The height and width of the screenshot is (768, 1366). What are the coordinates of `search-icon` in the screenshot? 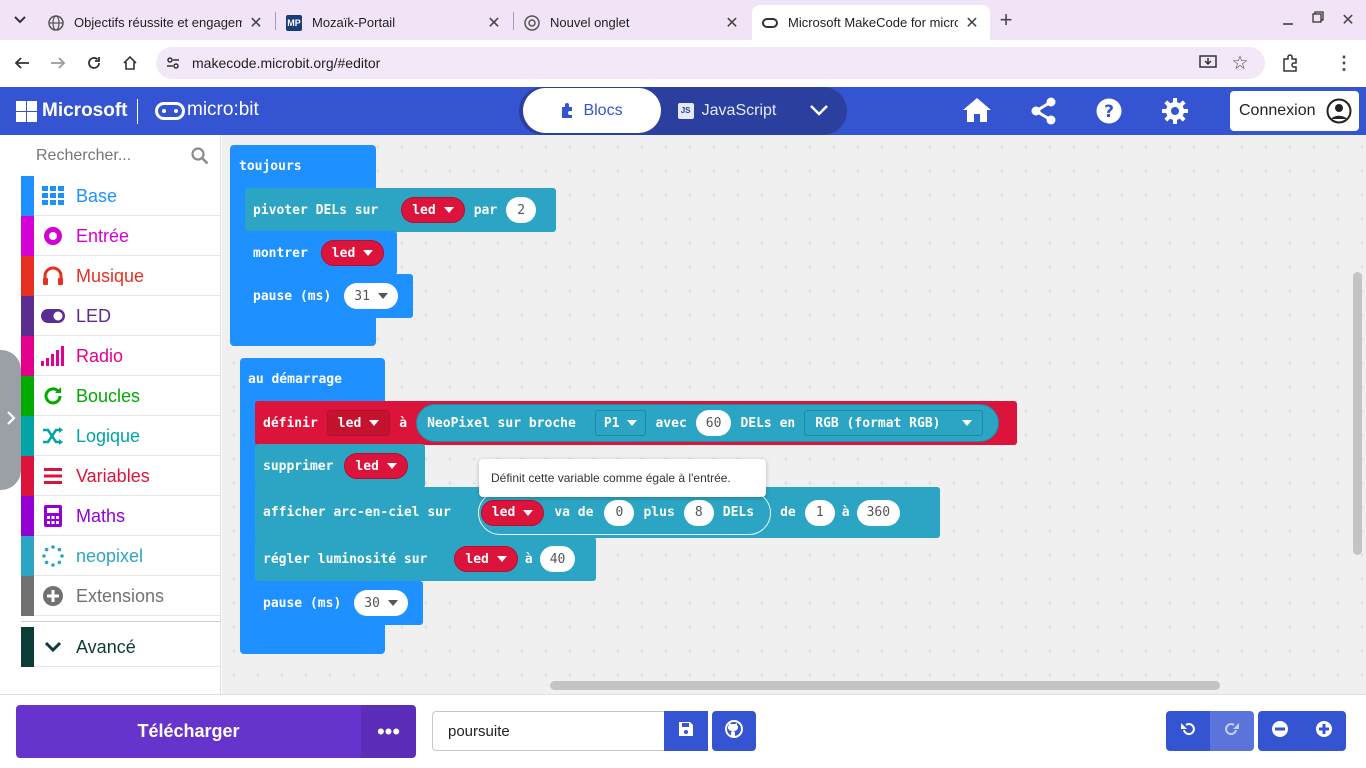 It's located at (200, 158).